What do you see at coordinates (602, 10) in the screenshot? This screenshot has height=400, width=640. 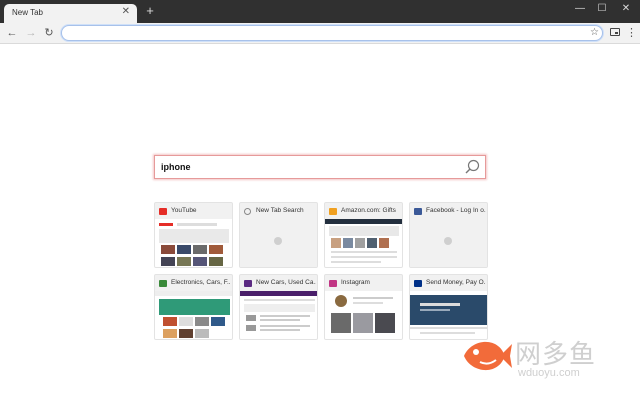 I see `maximize-icon: ☐` at bounding box center [602, 10].